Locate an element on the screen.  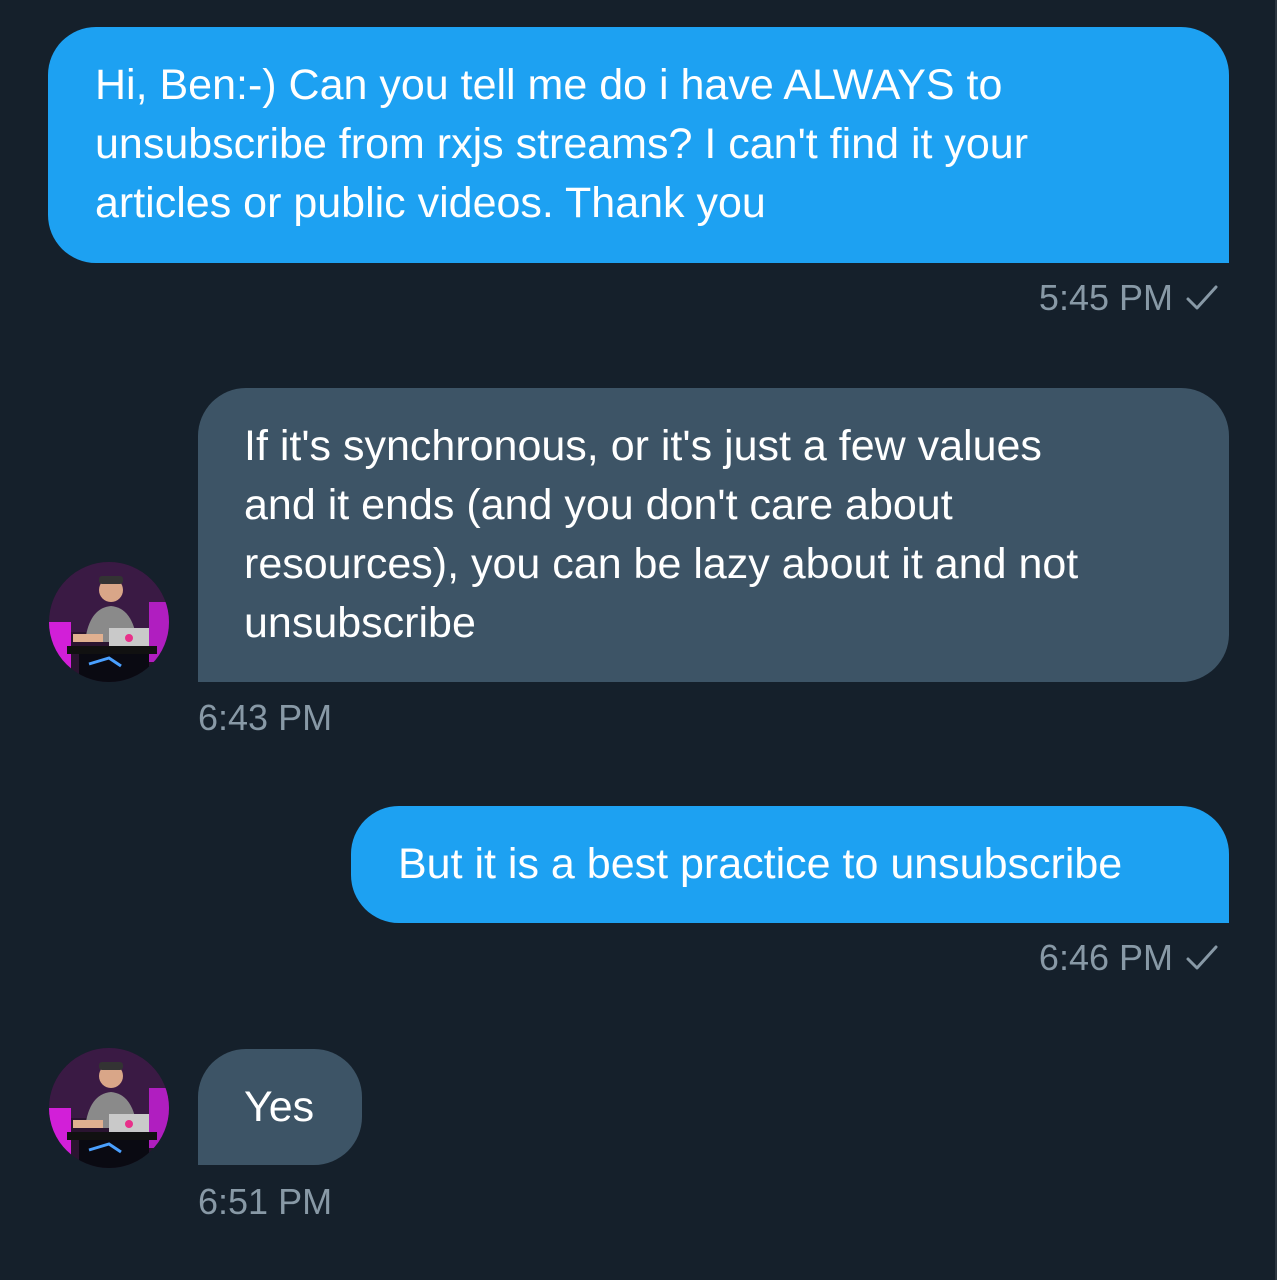
message-bubble-incoming: Yes is located at coordinates (280, 1107).